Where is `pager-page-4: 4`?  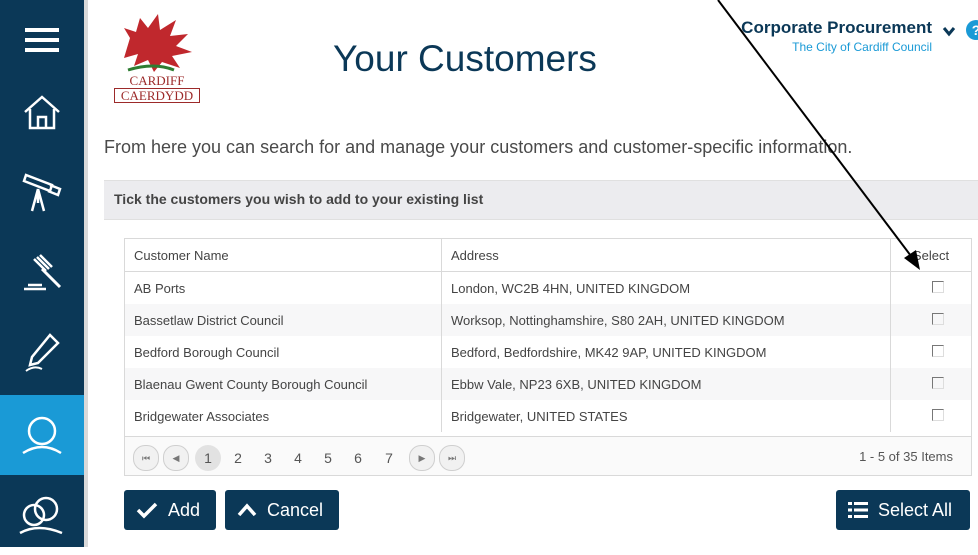
pager-page-4: 4 is located at coordinates (298, 458).